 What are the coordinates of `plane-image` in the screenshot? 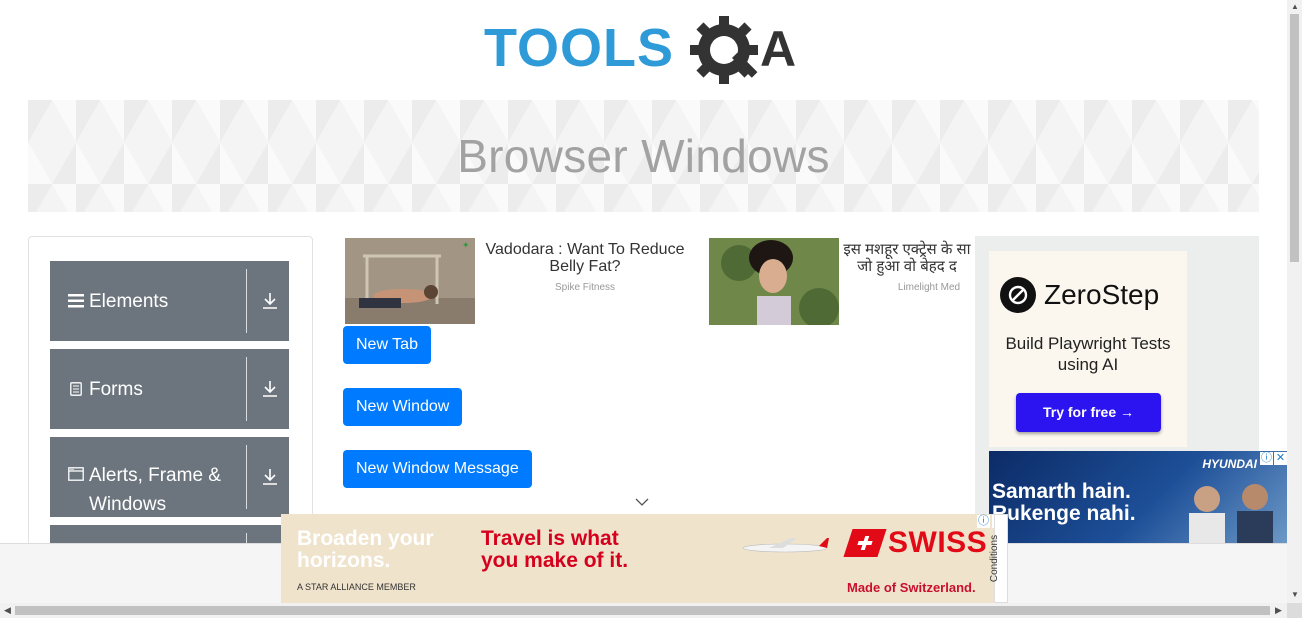 It's located at (785, 545).